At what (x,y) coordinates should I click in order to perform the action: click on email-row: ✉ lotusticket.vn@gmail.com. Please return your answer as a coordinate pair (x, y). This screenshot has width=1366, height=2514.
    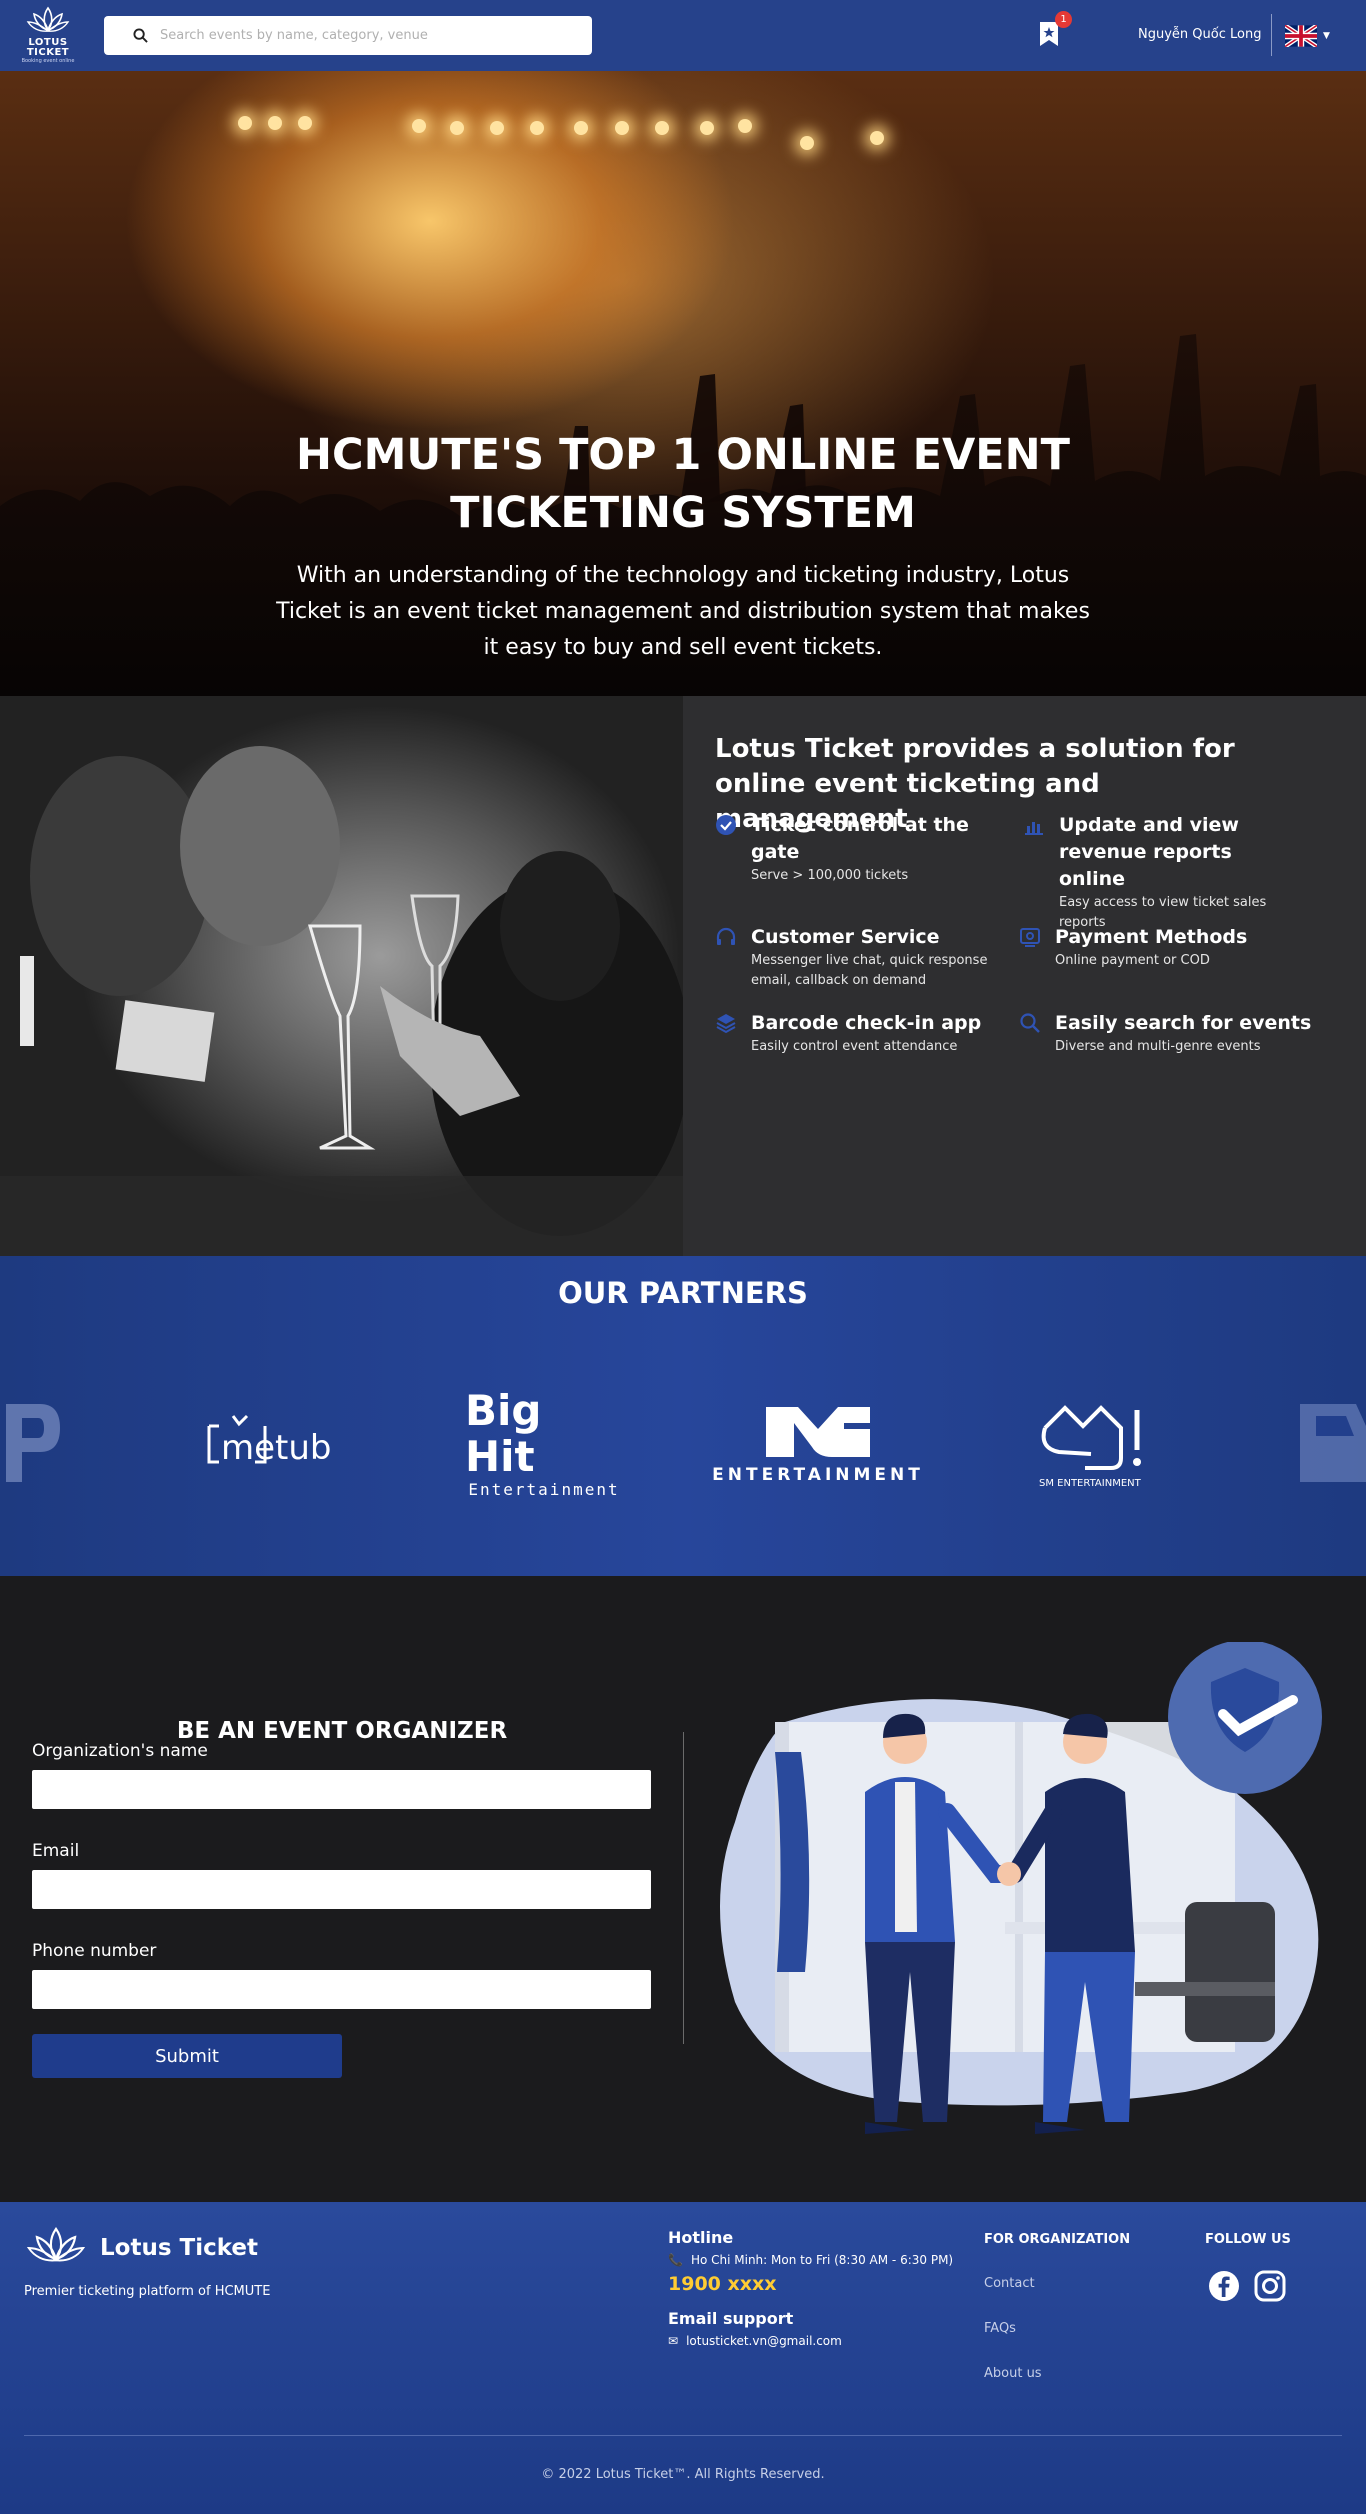
    Looking at the image, I should click on (810, 2341).